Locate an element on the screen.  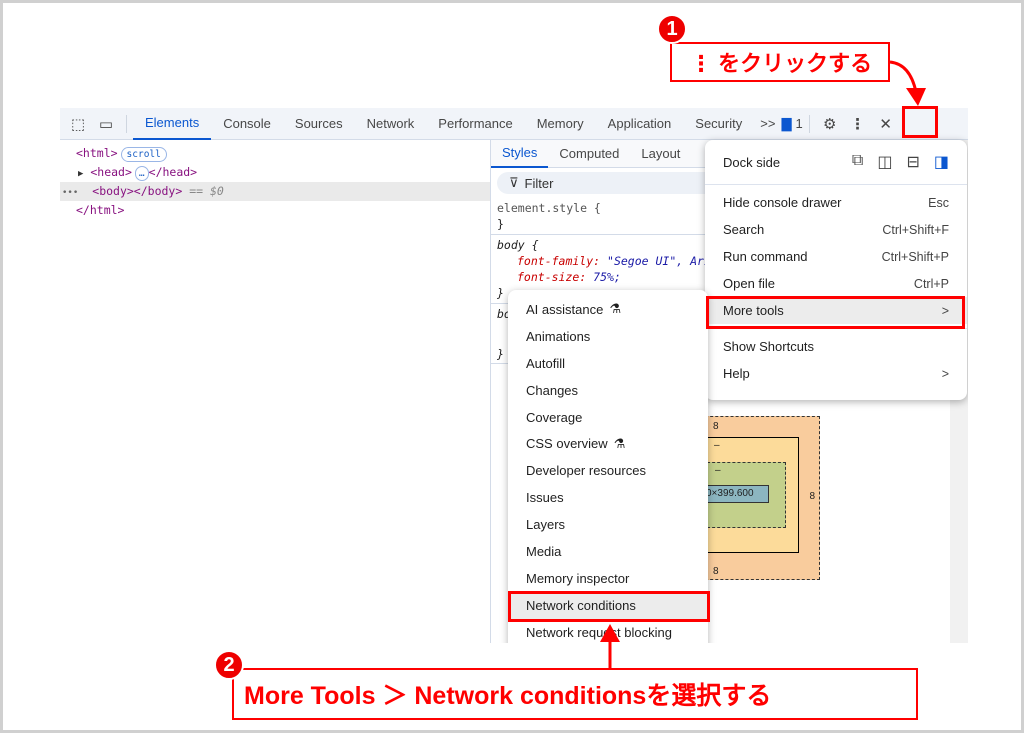
step2-number: 2 is located at coordinates (229, 665).